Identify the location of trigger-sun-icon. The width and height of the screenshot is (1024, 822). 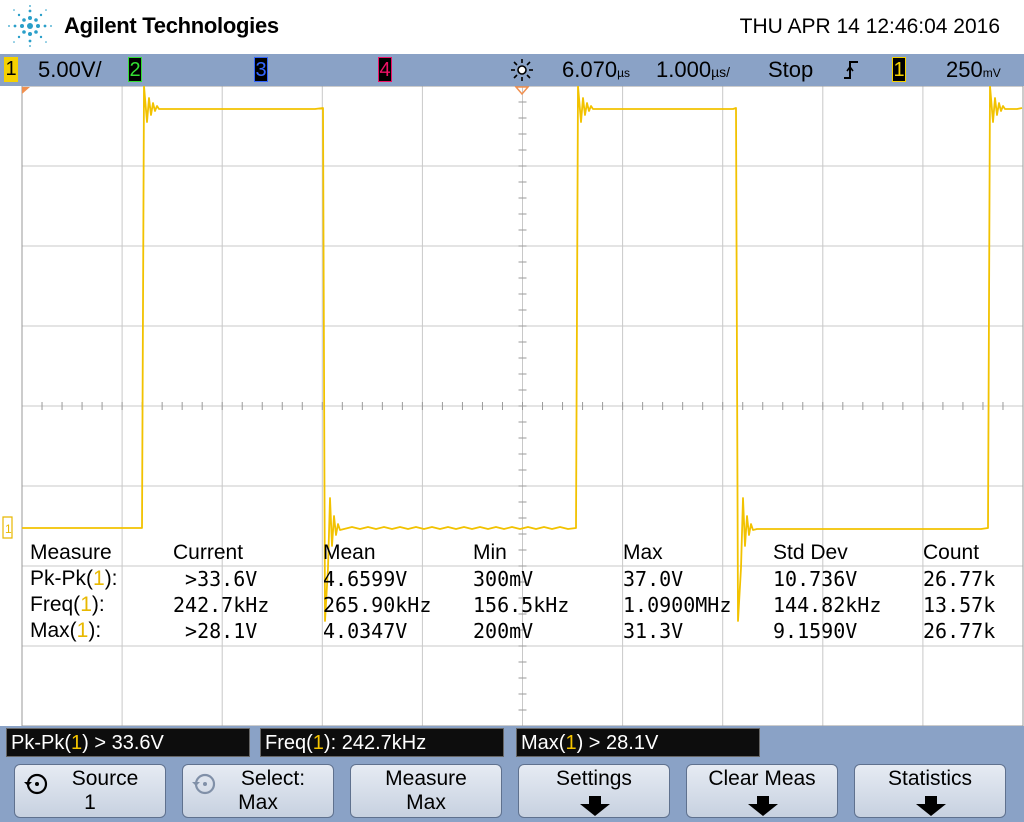
(522, 70).